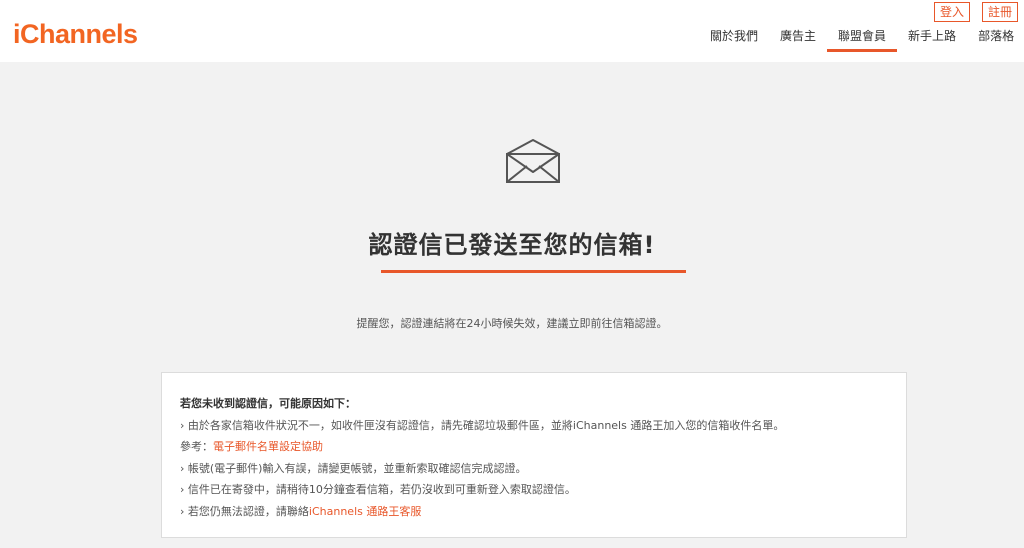 This screenshot has width=1024, height=548. What do you see at coordinates (534, 447) in the screenshot?
I see `info-line-reference: 參考：電子郵件名單設定協助` at bounding box center [534, 447].